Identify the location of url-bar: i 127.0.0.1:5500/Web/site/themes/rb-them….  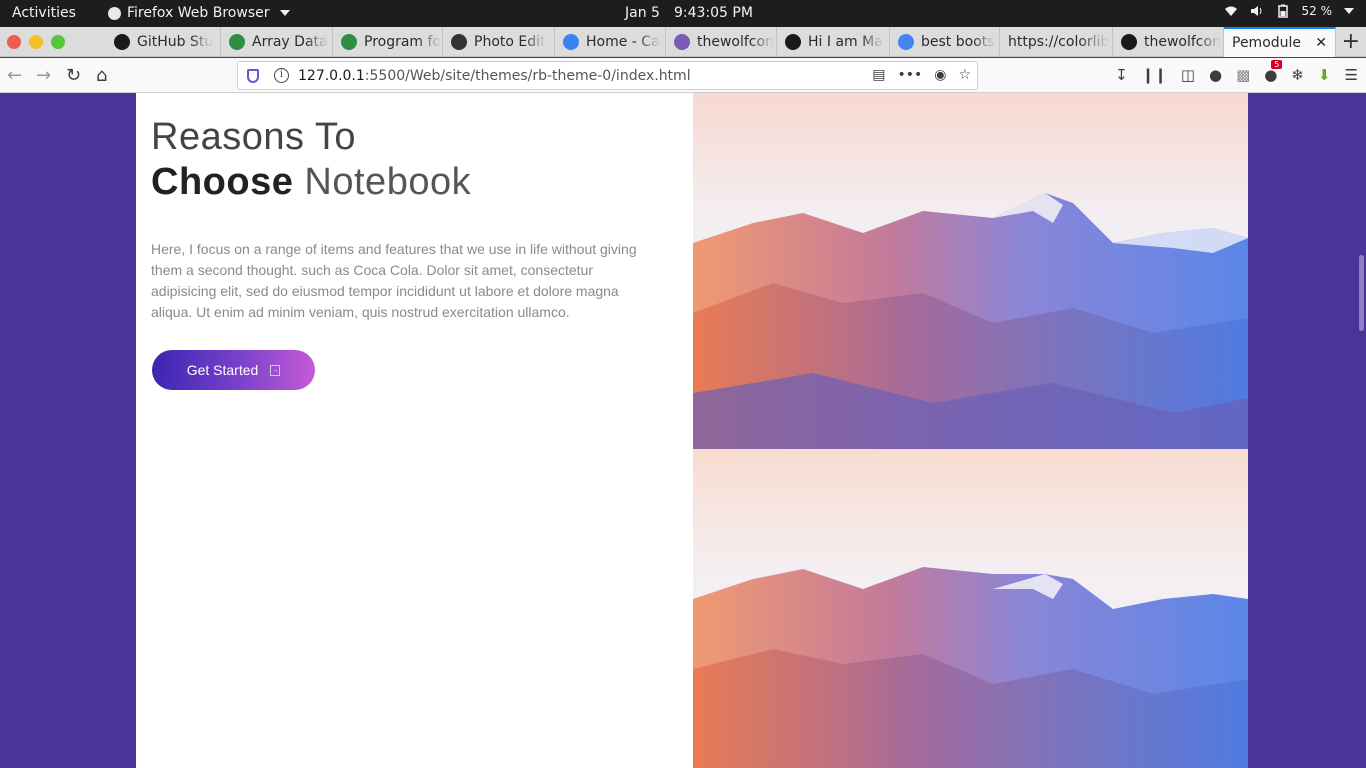
(607, 75).